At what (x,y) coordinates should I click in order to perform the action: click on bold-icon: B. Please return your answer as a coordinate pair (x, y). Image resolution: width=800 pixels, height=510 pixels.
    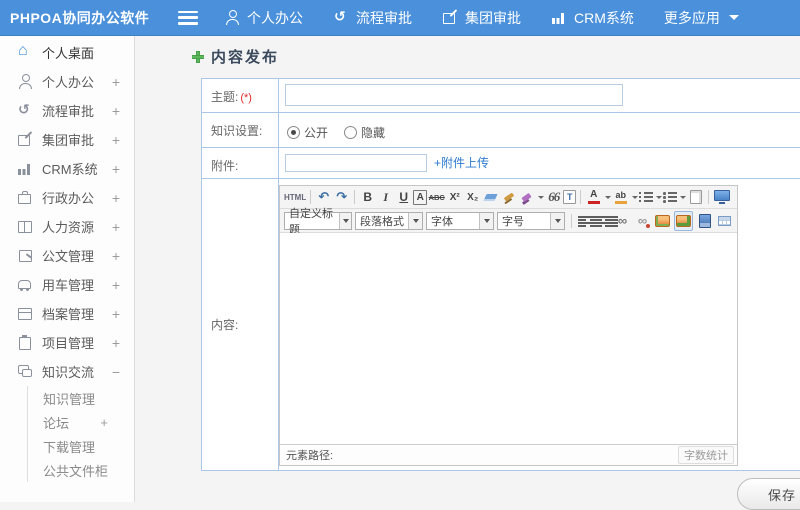
    Looking at the image, I should click on (367, 197).